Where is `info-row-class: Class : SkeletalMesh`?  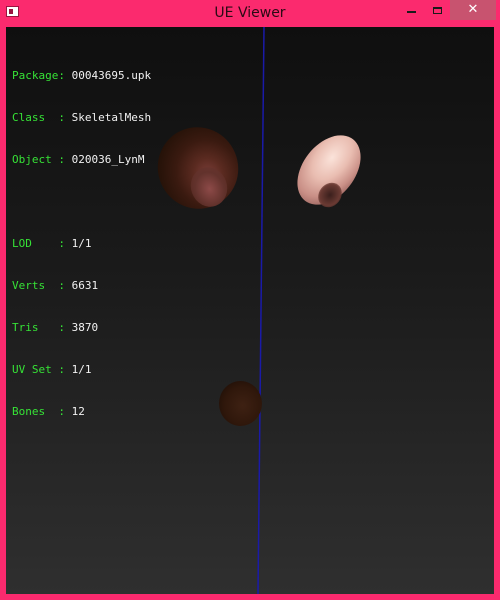 info-row-class: Class : SkeletalMesh is located at coordinates (81, 118).